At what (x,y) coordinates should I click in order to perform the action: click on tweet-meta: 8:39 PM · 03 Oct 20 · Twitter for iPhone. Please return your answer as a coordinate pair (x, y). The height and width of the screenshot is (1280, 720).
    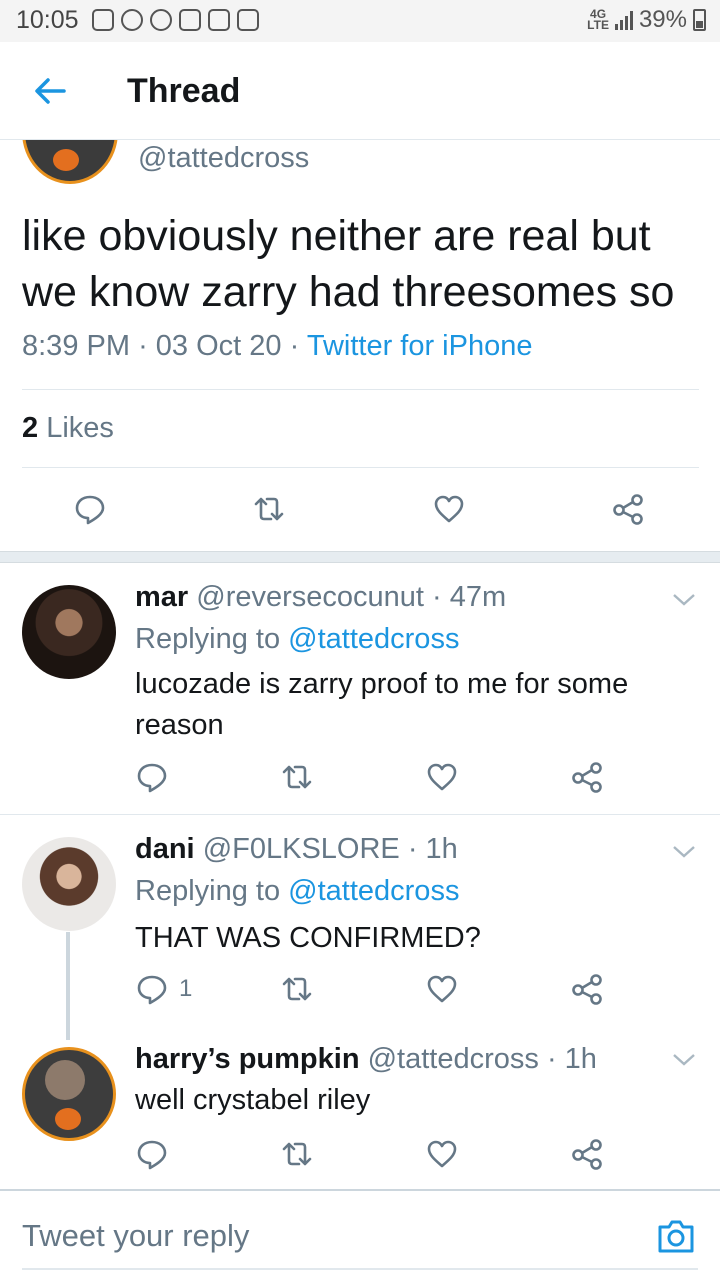
    Looking at the image, I should click on (277, 346).